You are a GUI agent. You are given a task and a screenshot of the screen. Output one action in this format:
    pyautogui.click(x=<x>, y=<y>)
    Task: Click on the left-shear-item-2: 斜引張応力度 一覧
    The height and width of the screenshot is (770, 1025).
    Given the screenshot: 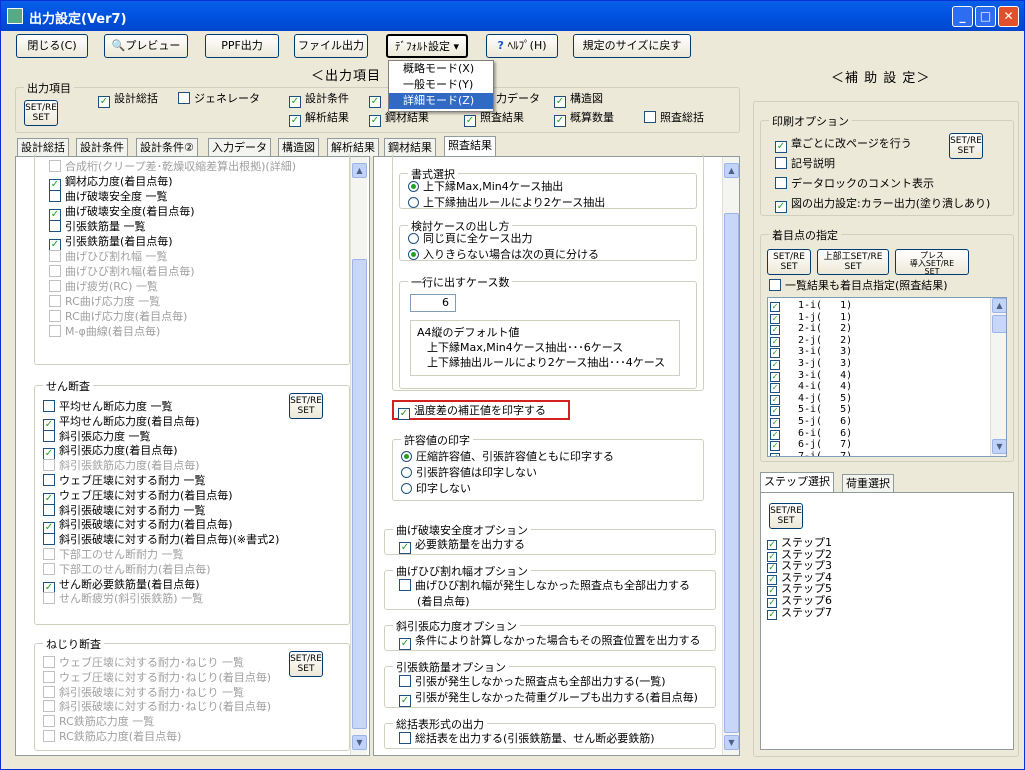 What is the action you would take?
    pyautogui.click(x=97, y=436)
    